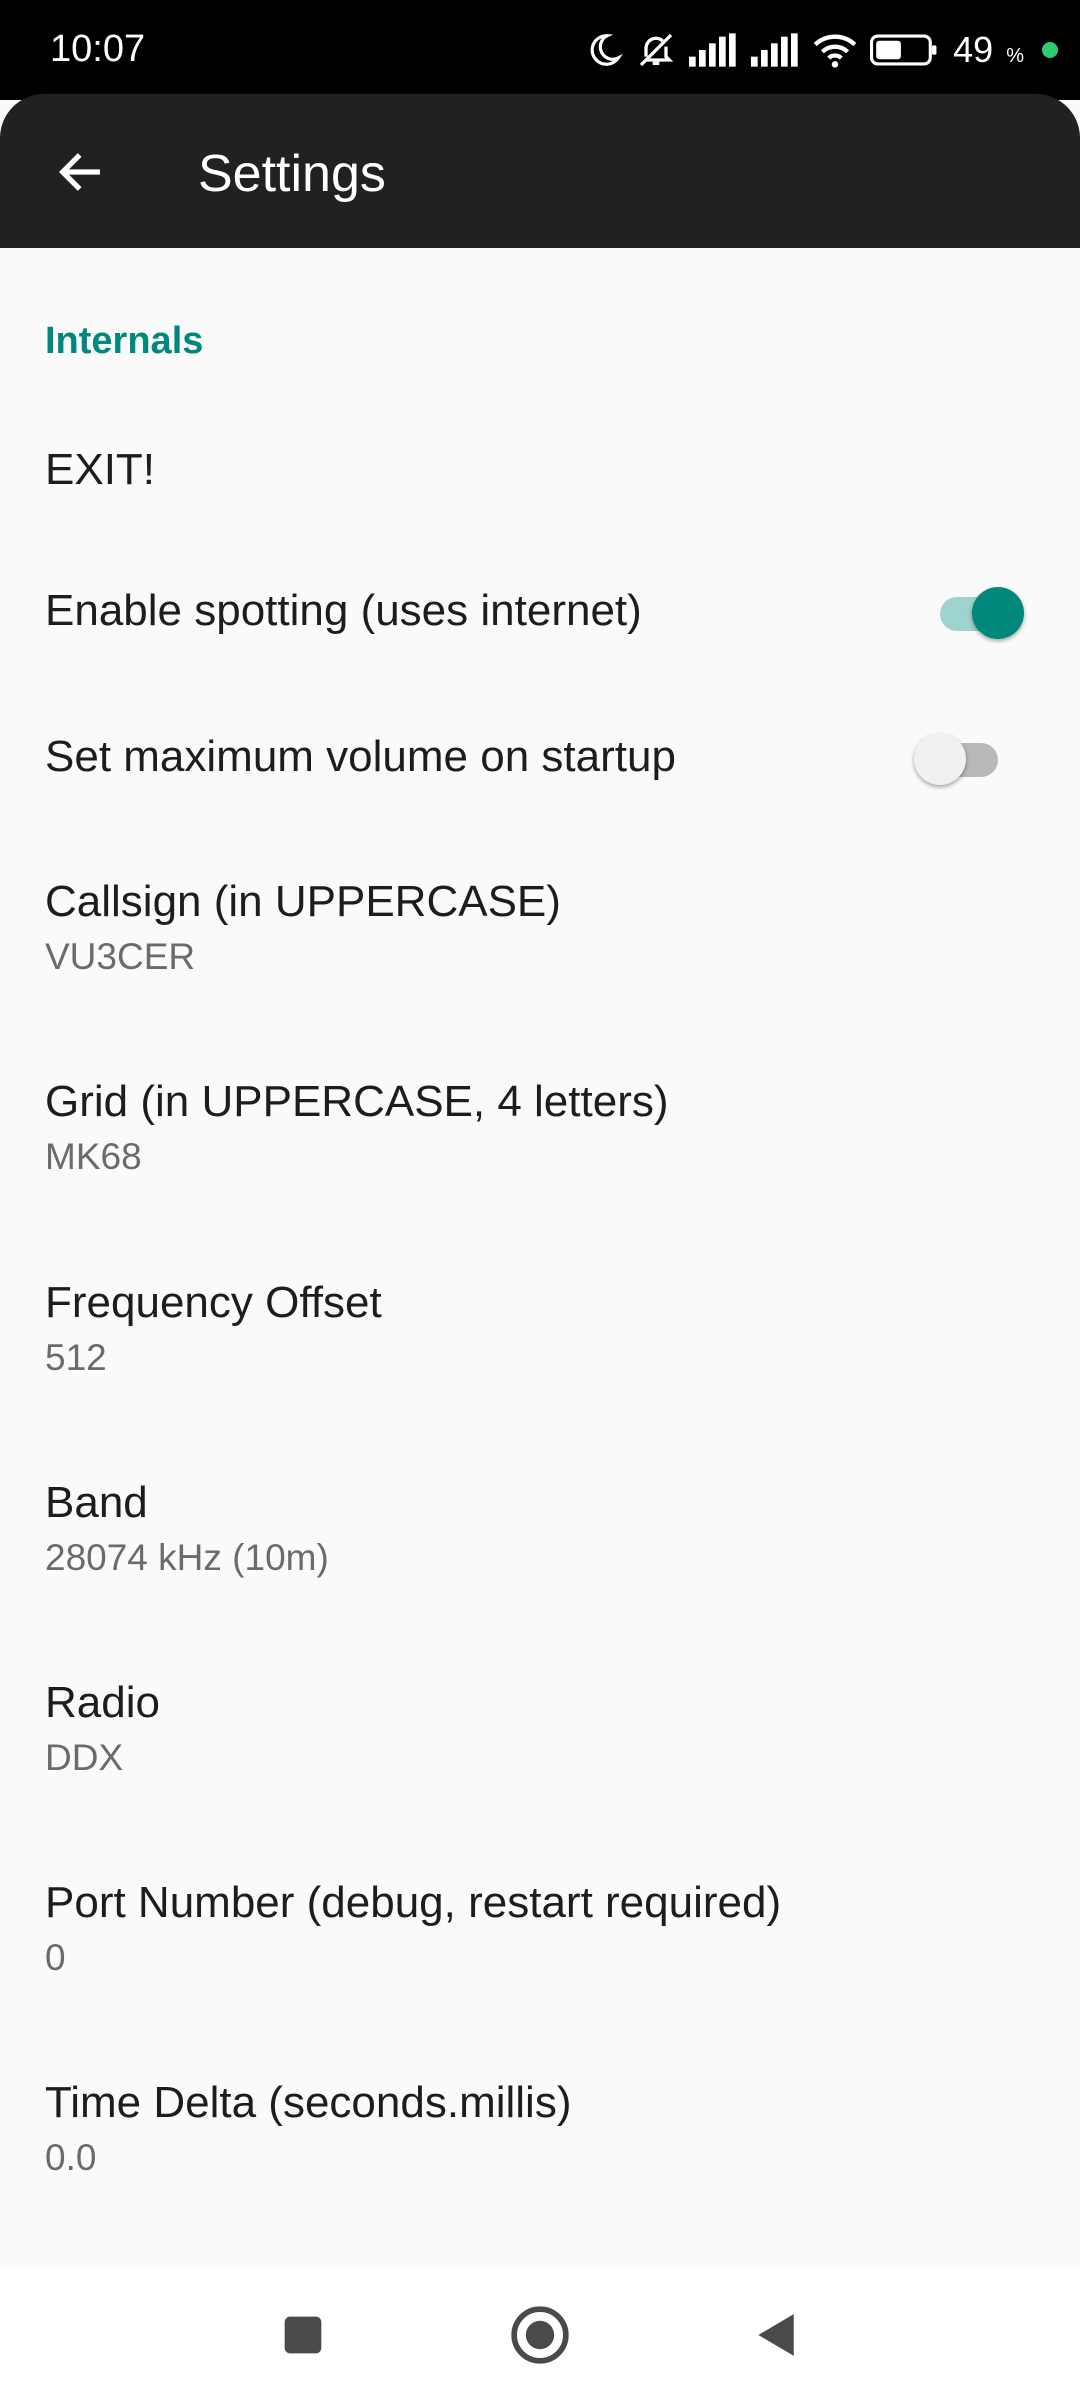 This screenshot has height=2400, width=1080. Describe the element at coordinates (413, 1902) in the screenshot. I see `pref-title: Port Number (debug, restart required)` at that location.